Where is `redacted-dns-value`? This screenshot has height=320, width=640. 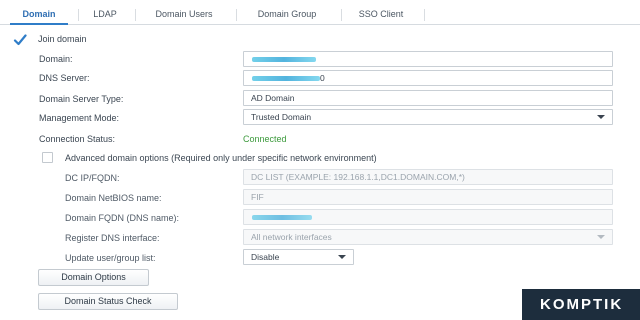 redacted-dns-value is located at coordinates (286, 78).